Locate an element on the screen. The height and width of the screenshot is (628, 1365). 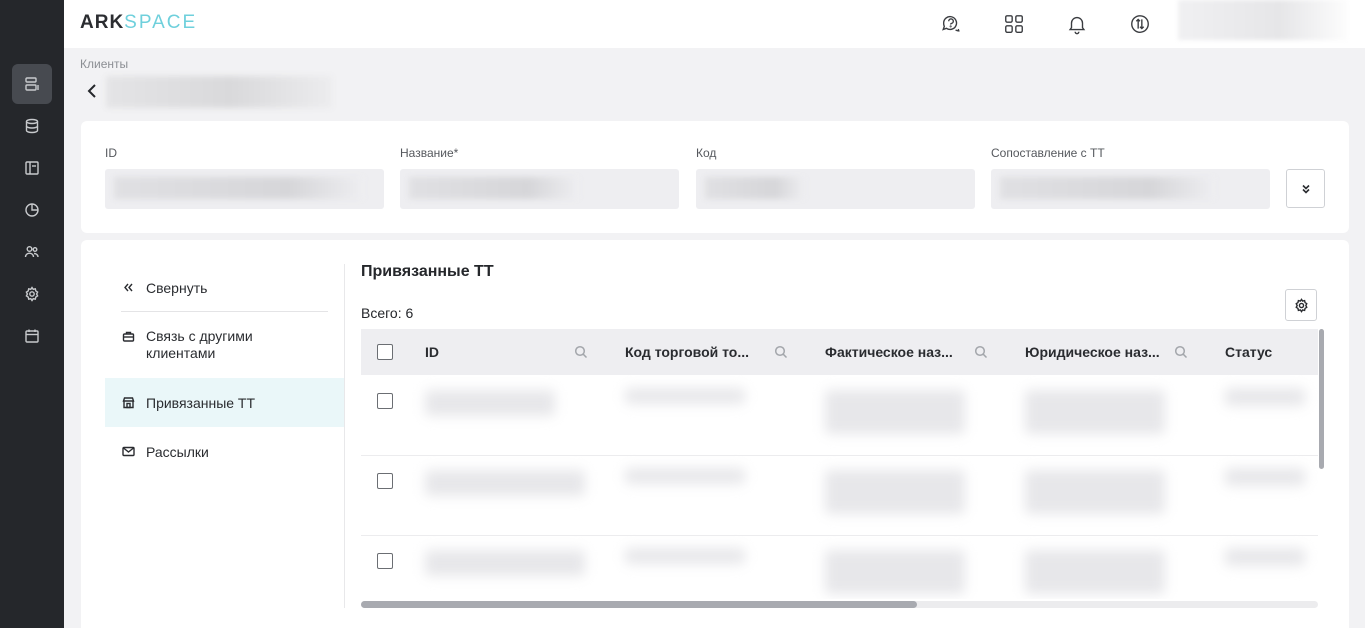
user-profile is located at coordinates (1263, 20).